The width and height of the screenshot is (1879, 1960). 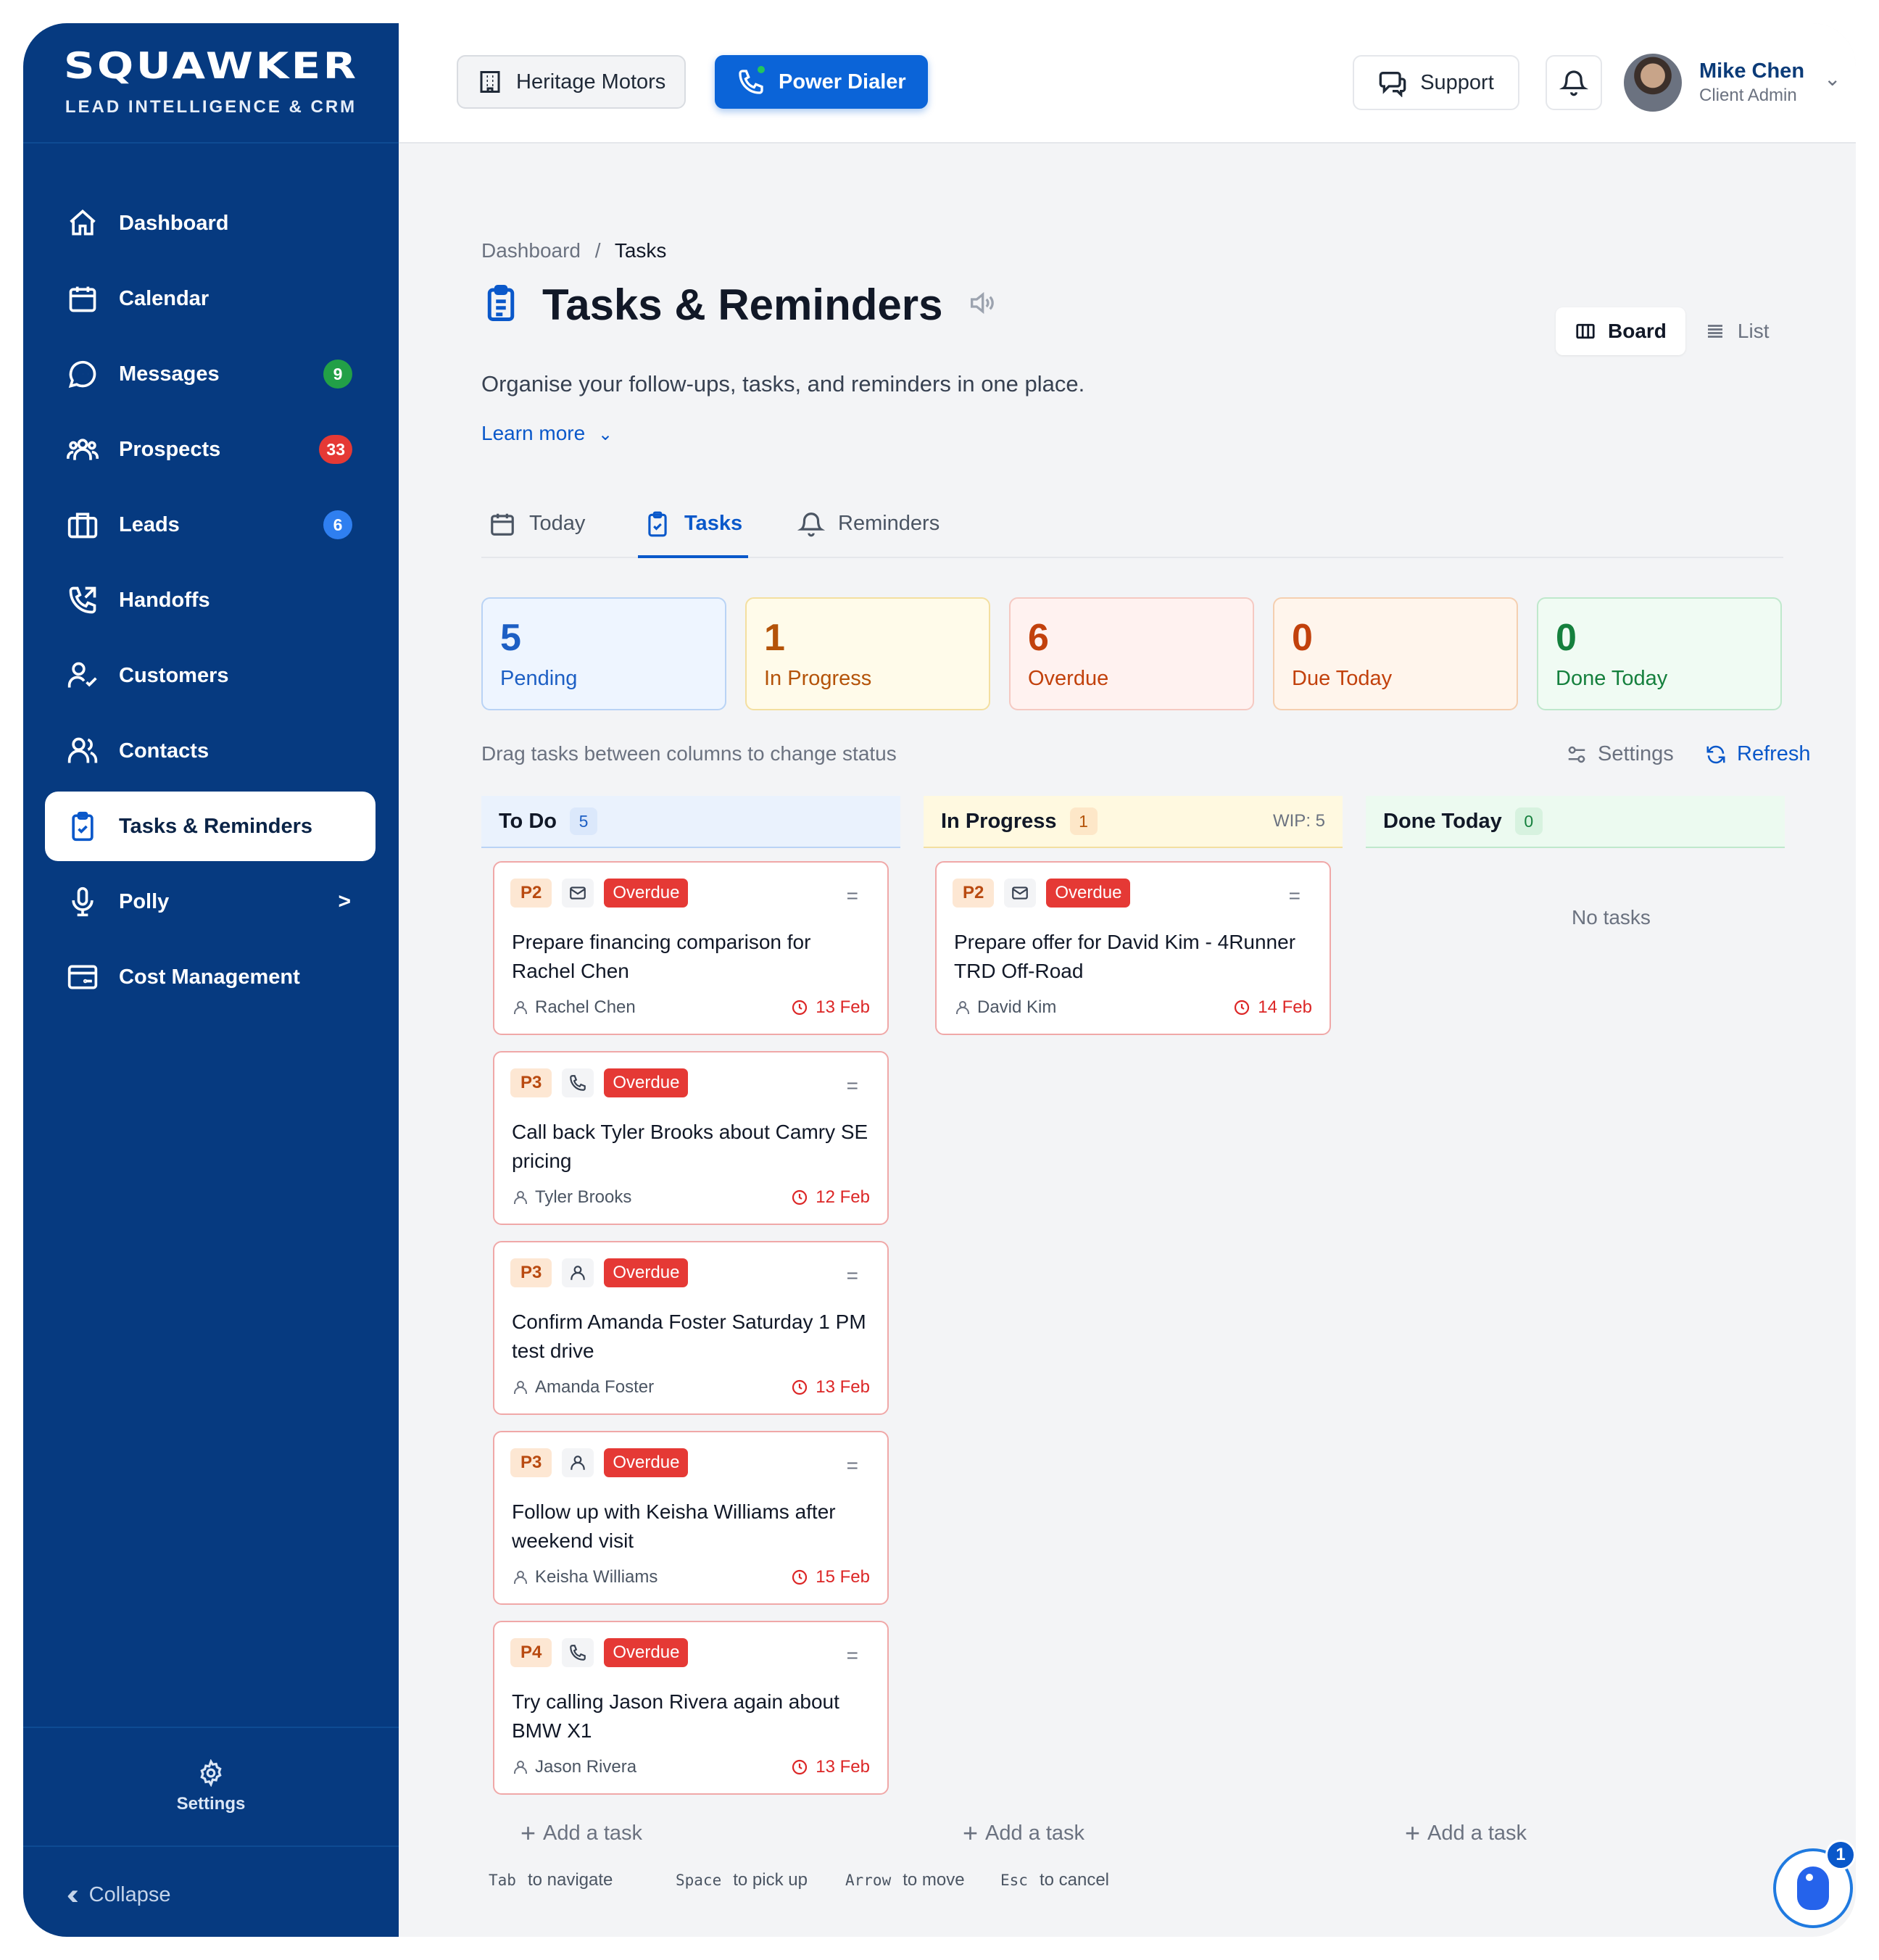 I want to click on sidebar-item-leads: Leads 6, so click(x=211, y=525).